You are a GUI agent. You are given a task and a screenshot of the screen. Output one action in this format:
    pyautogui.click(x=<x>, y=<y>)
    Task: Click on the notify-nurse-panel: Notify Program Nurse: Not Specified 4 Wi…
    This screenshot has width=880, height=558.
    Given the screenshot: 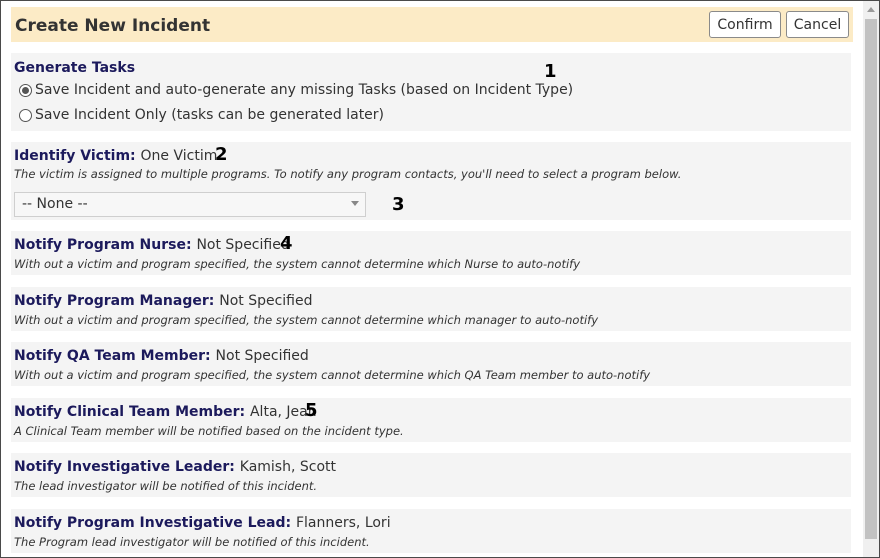 What is the action you would take?
    pyautogui.click(x=431, y=253)
    